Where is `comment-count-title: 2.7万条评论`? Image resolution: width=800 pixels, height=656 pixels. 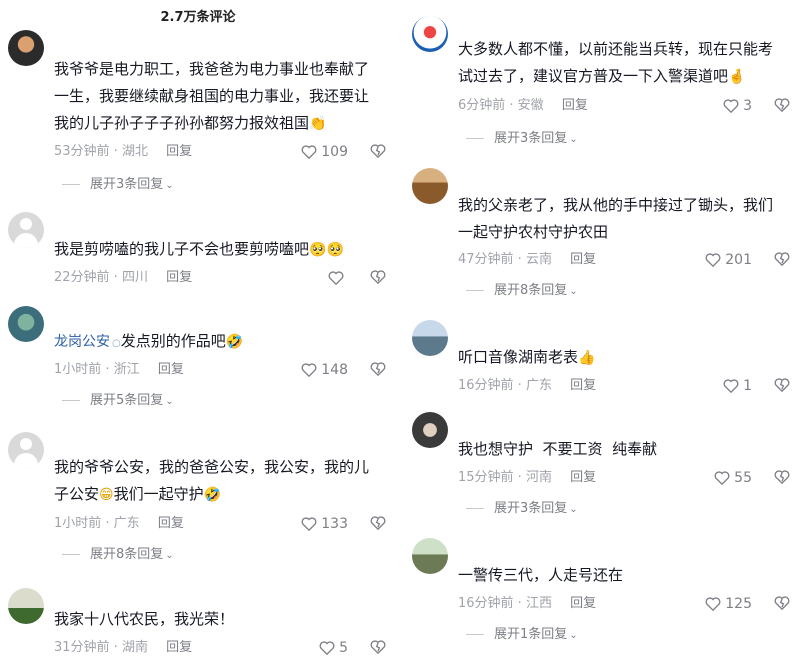 comment-count-title: 2.7万条评论 is located at coordinates (198, 17).